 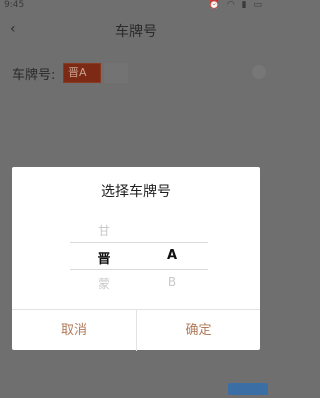 I want to click on header: ‹ 车牌号, so click(x=136, y=30).